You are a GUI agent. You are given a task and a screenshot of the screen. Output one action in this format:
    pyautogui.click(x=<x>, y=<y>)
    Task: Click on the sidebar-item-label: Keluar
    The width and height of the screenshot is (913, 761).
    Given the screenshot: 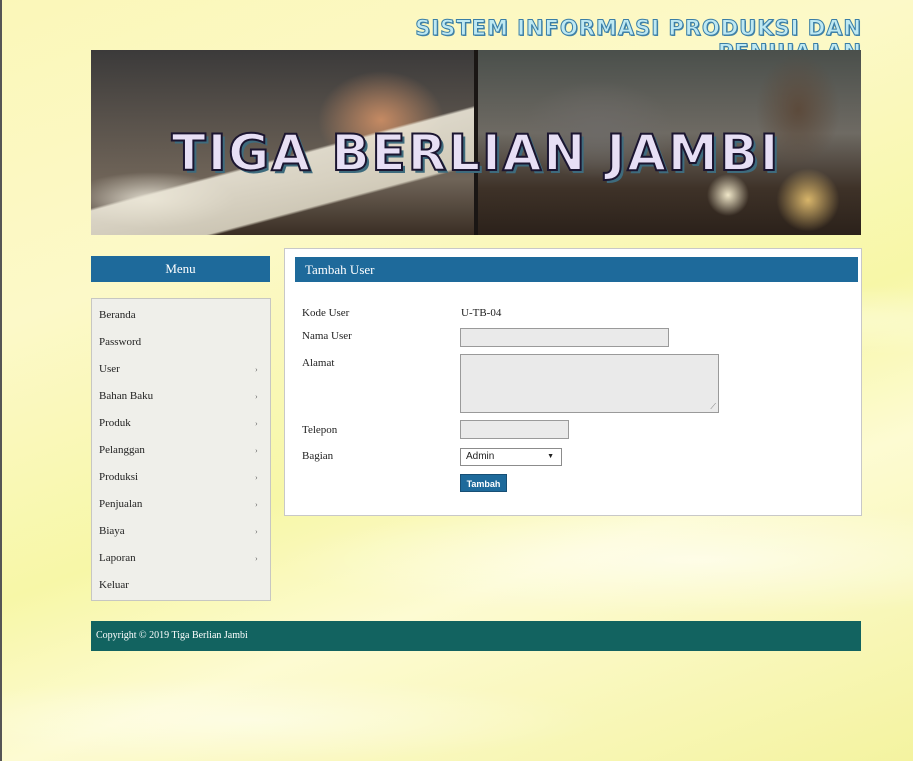 What is the action you would take?
    pyautogui.click(x=114, y=585)
    